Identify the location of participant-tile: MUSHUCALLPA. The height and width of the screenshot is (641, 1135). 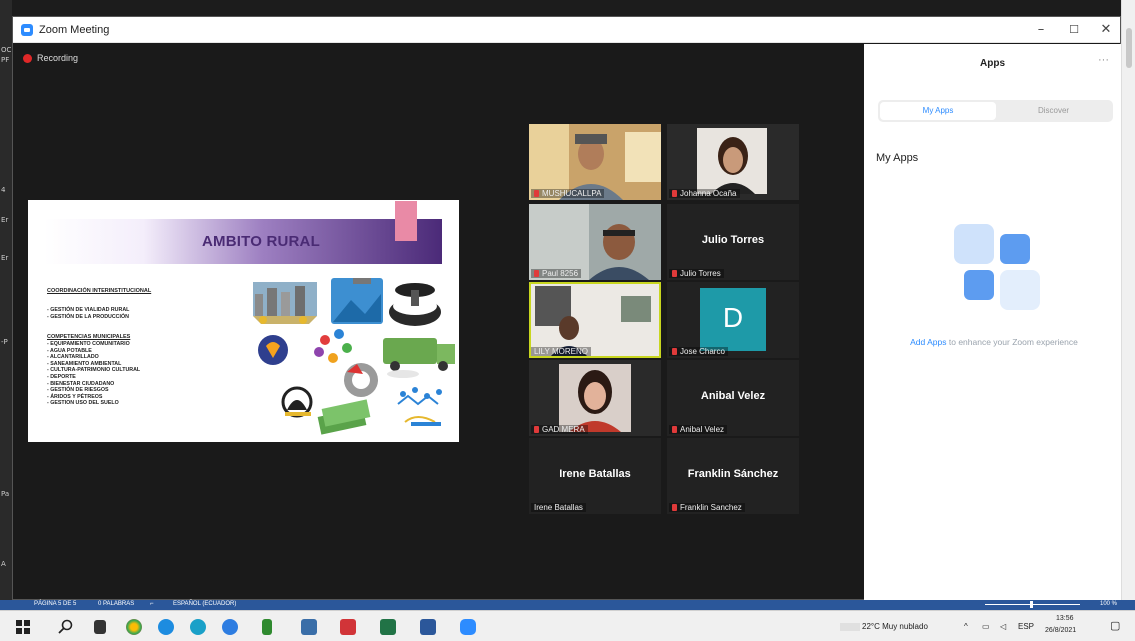
(595, 162).